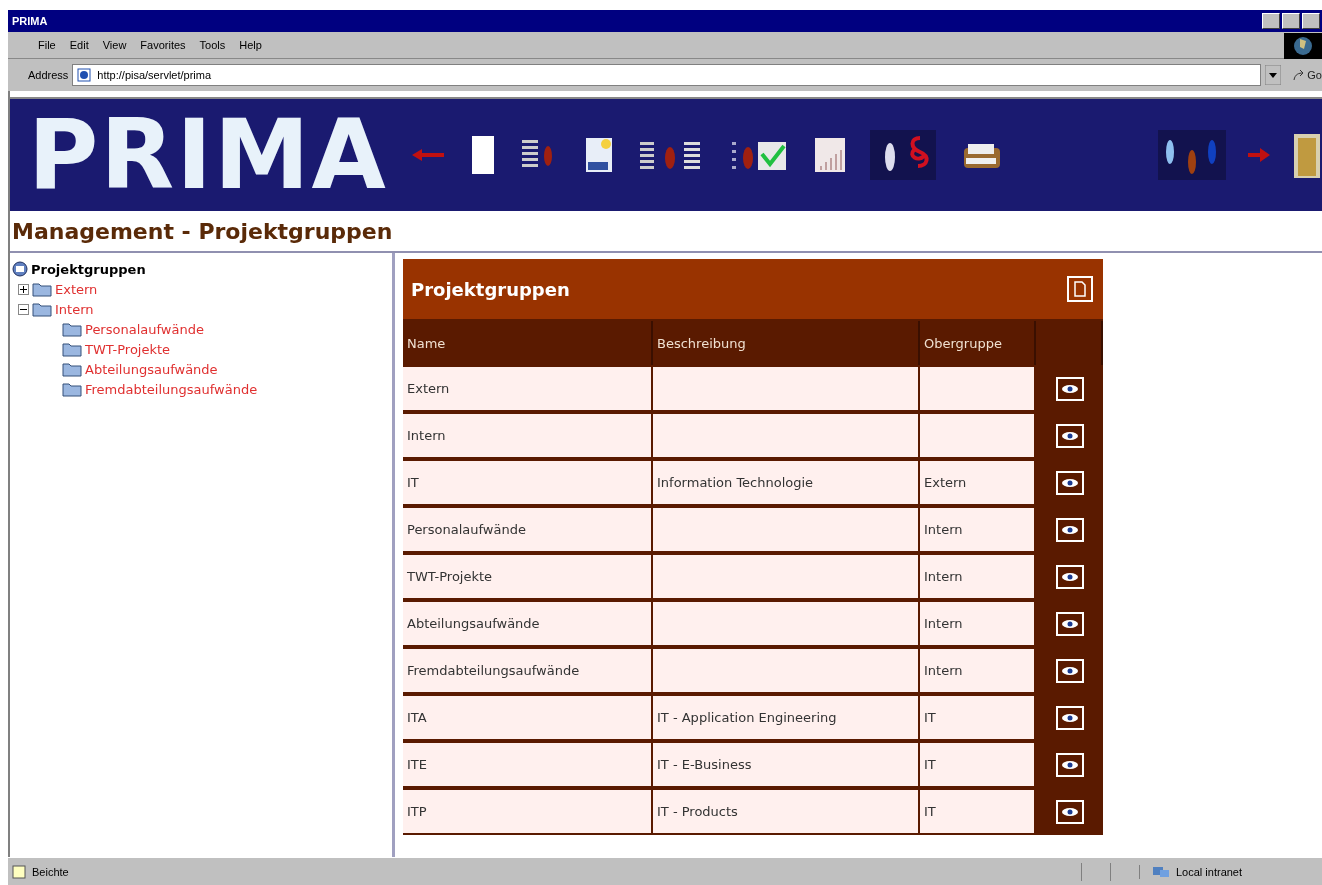 The image size is (1322, 885). What do you see at coordinates (88, 269) in the screenshot?
I see `tree-root: Projektgruppen` at bounding box center [88, 269].